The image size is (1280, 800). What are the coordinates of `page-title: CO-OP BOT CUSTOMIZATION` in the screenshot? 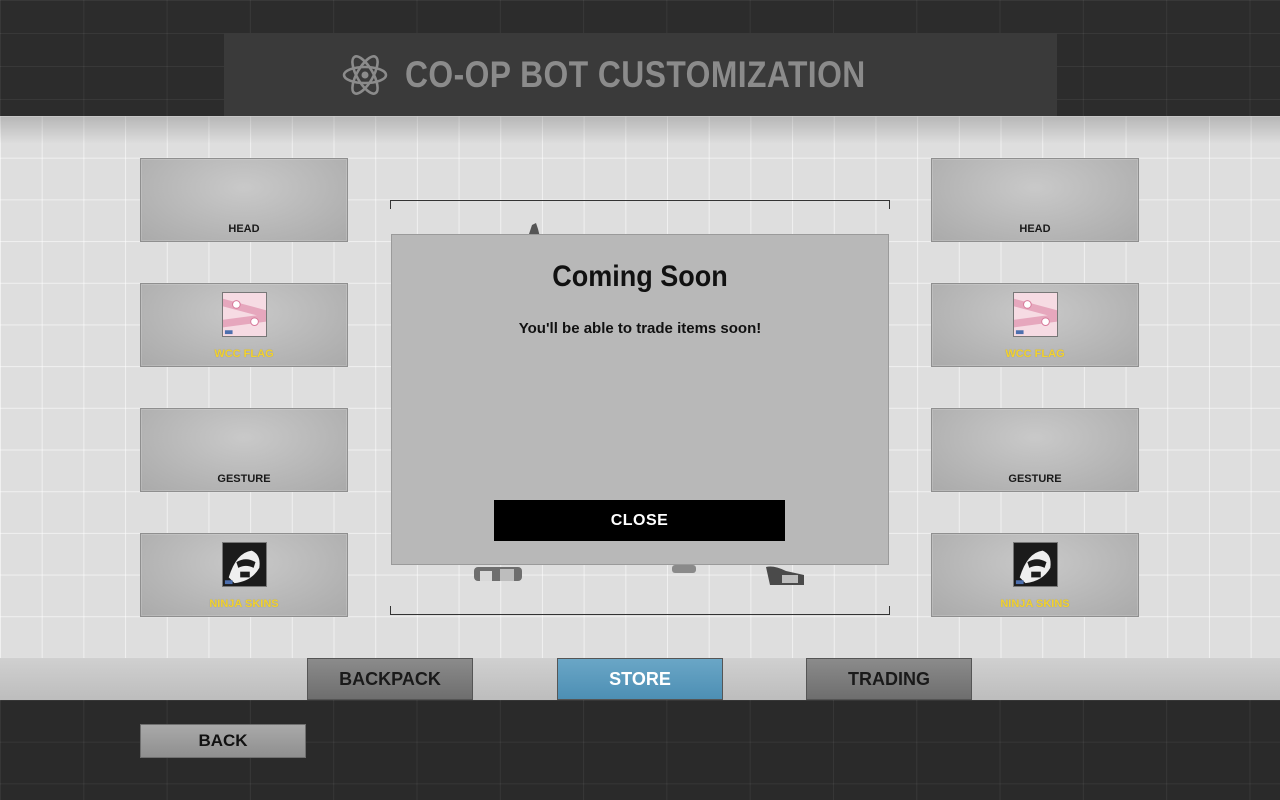 It's located at (635, 74).